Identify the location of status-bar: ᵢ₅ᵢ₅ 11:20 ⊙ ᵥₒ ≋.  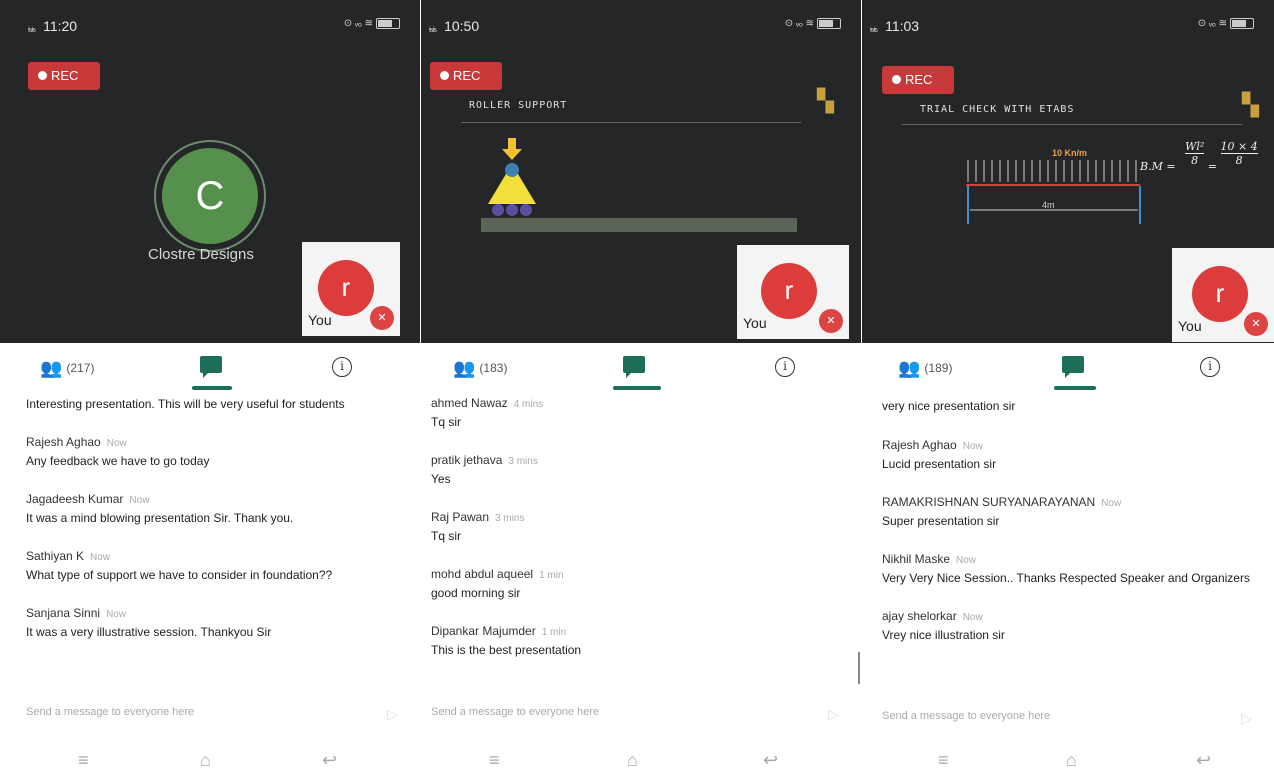
(214, 27).